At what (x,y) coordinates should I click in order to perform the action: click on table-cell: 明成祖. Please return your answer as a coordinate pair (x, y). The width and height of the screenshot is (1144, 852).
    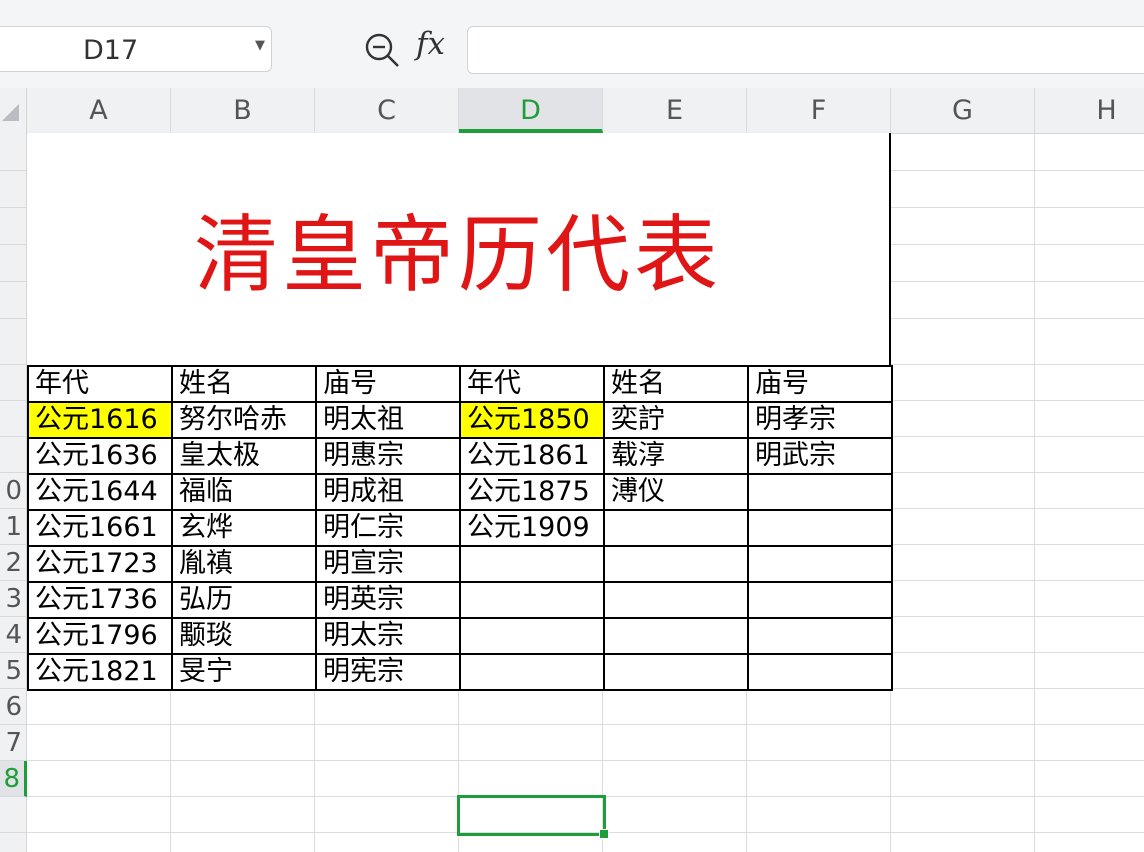
    Looking at the image, I should click on (388, 492).